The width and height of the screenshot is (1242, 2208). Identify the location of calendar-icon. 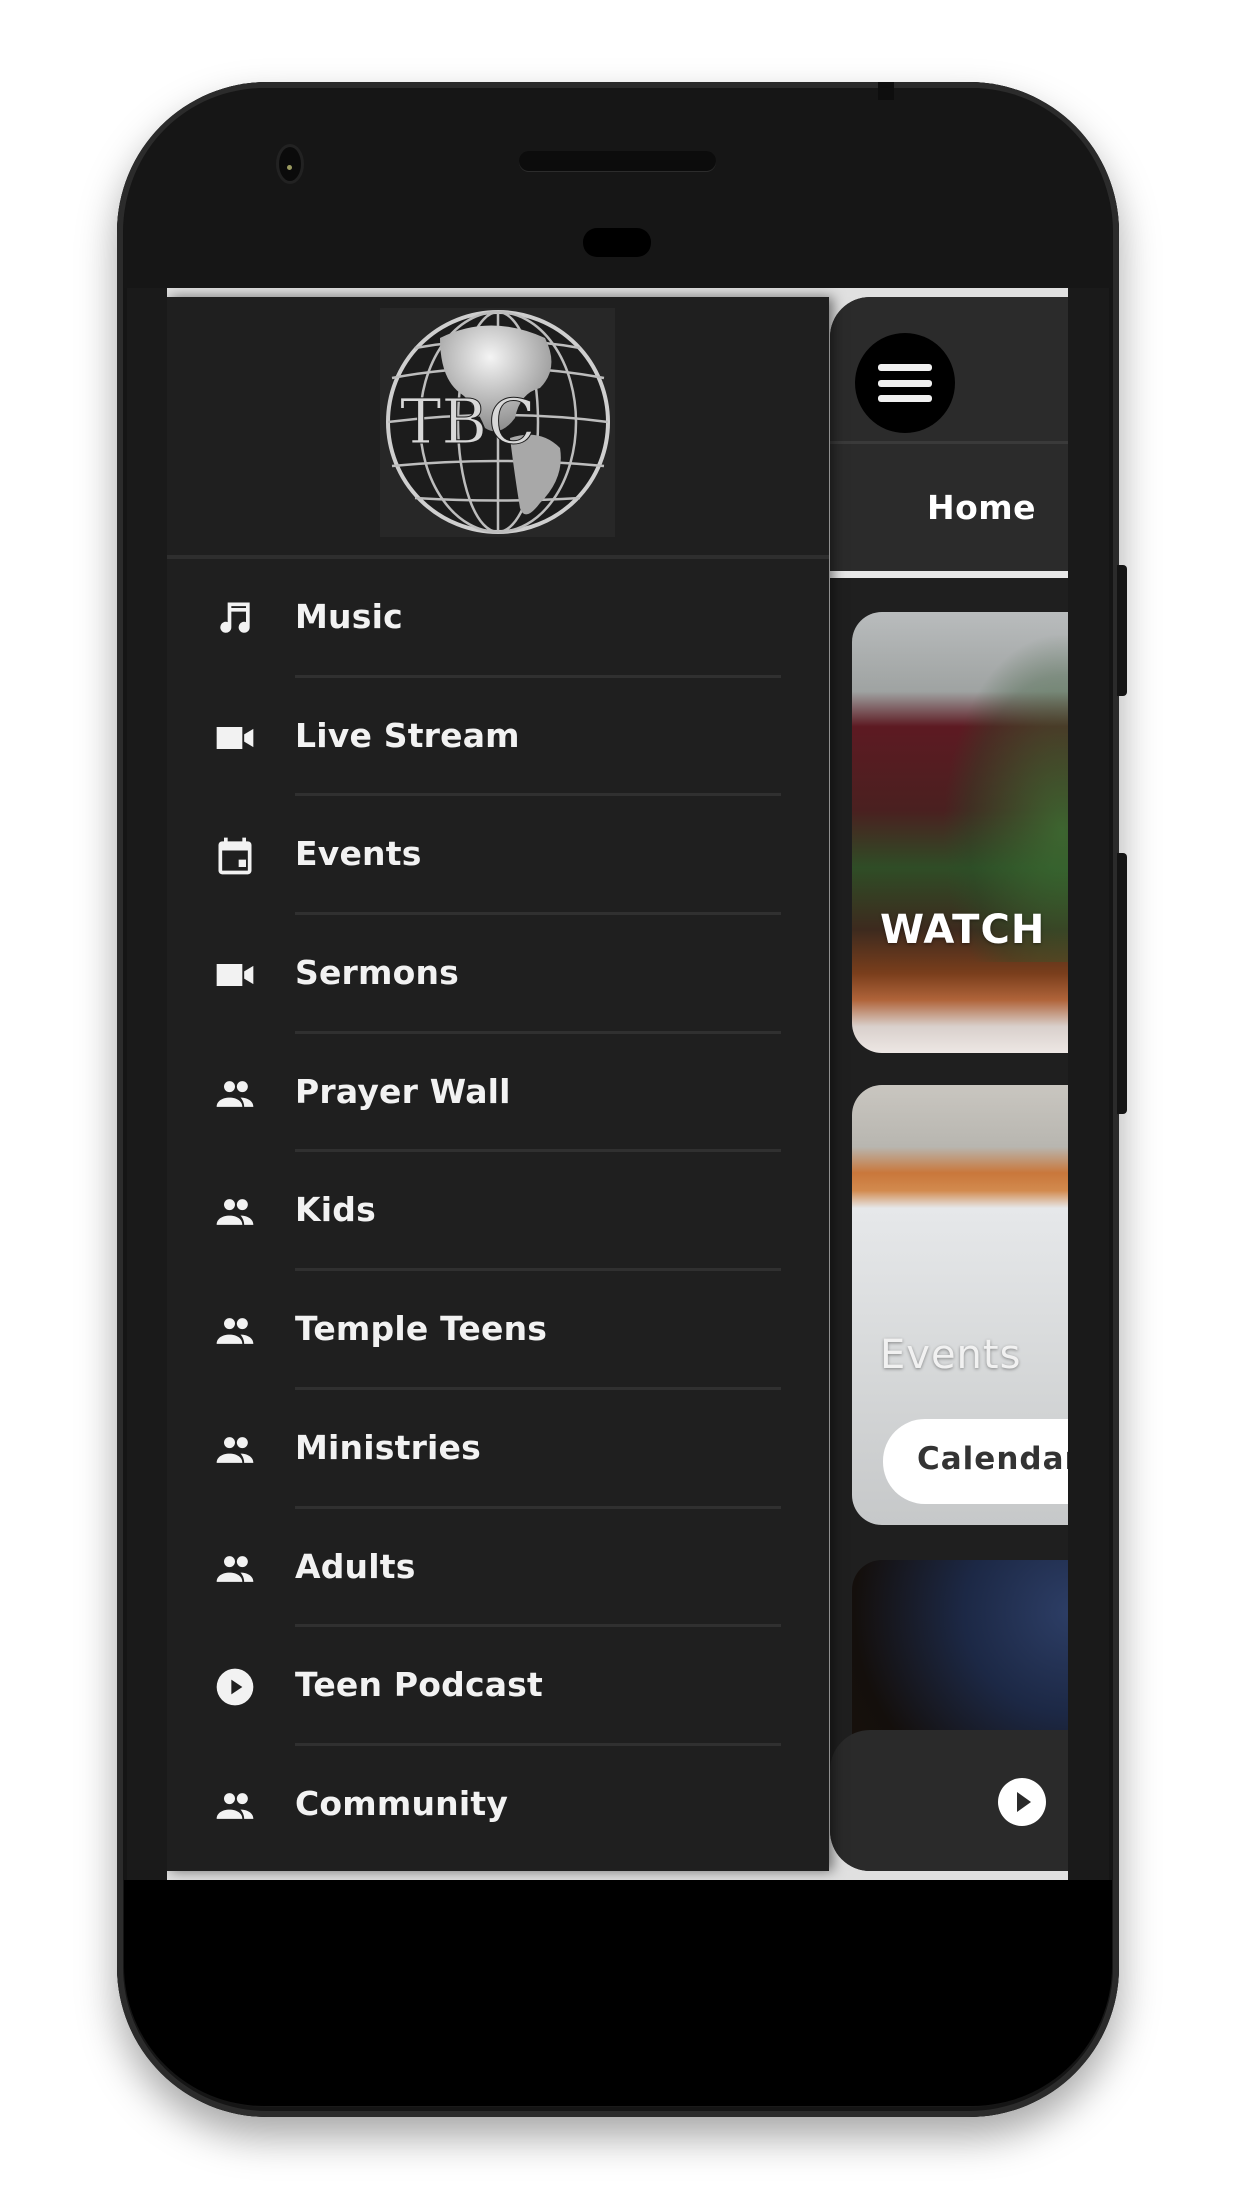
(235, 856).